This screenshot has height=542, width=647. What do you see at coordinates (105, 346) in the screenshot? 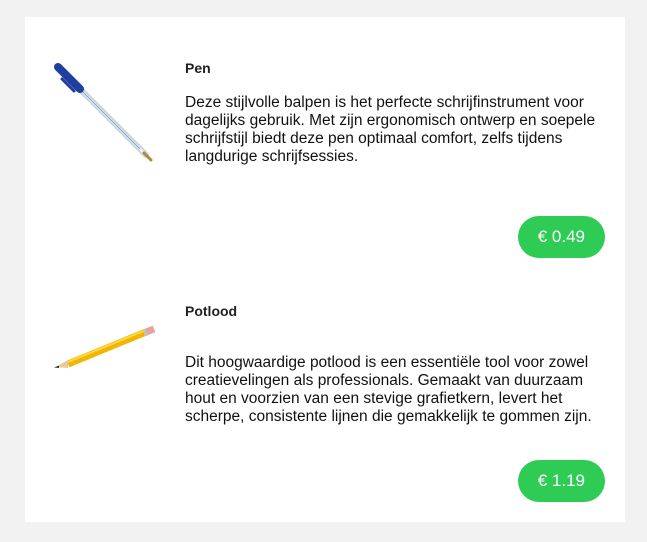
I see `pencil-icon` at bounding box center [105, 346].